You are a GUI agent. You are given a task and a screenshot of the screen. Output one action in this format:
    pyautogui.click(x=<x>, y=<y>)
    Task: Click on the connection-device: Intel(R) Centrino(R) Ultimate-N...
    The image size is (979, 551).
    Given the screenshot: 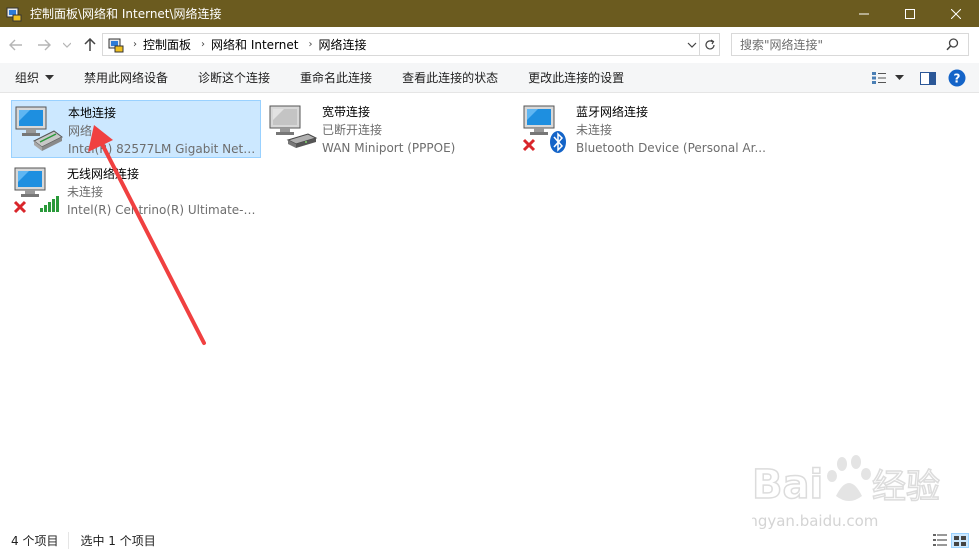 What is the action you would take?
    pyautogui.click(x=163, y=210)
    